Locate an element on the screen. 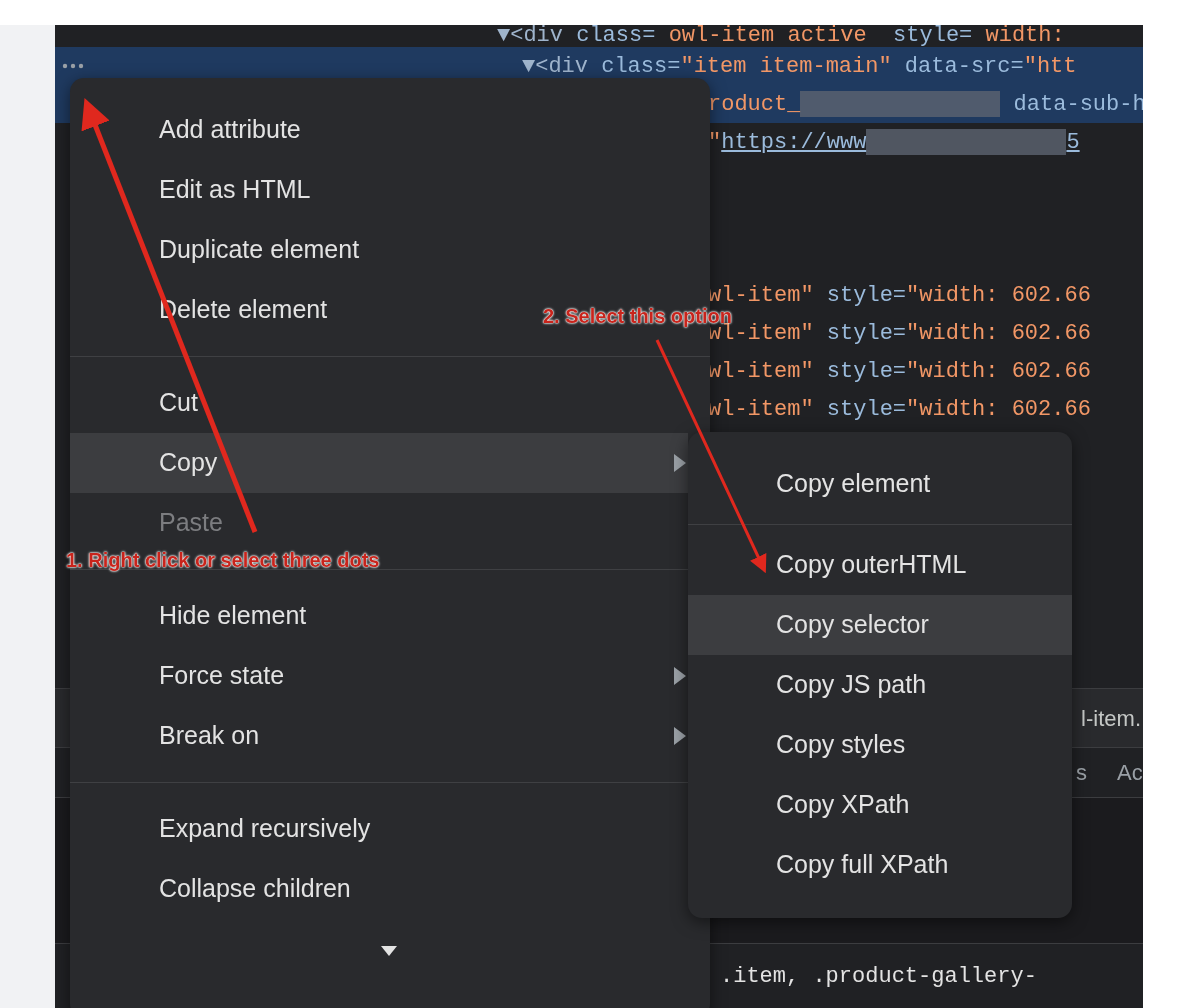 The image size is (1190, 1008). code-line: ▼<div class="item item-main" data-src="htt is located at coordinates (799, 66).